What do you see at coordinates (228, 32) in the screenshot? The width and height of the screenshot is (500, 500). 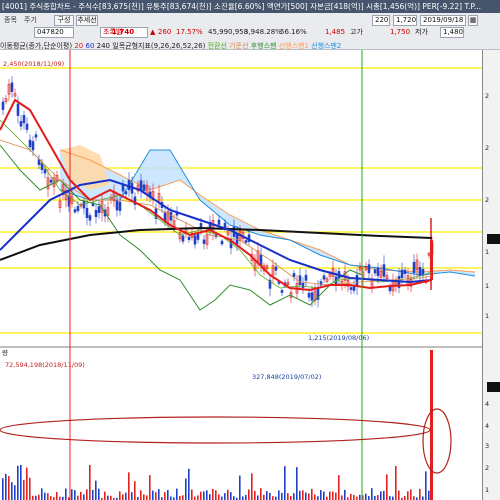 I see `volume-value: 45,990,958` at bounding box center [228, 32].